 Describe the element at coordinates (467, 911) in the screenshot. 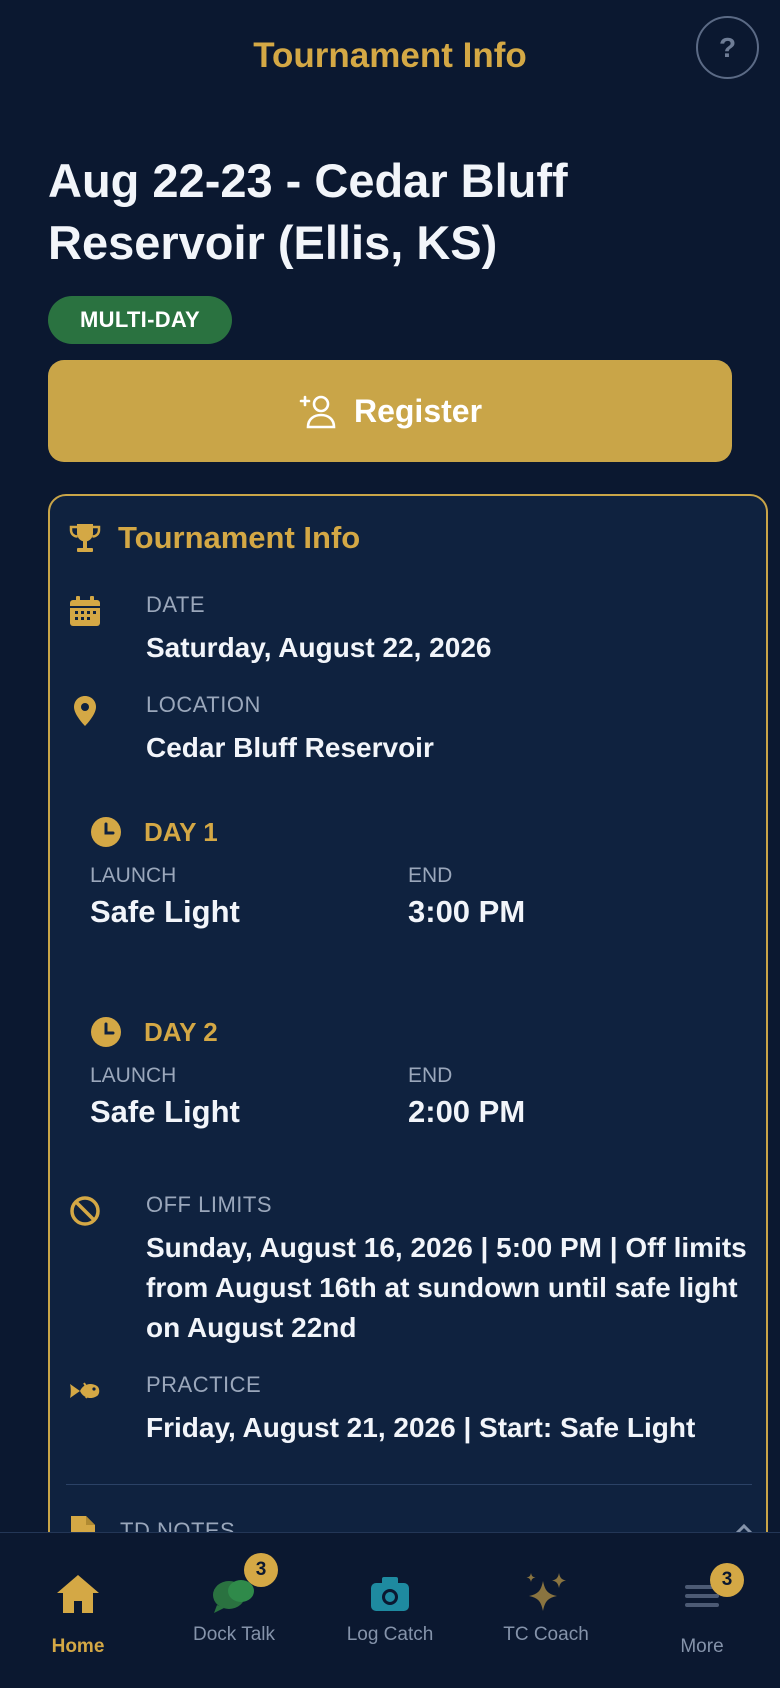

I see `day-1-end-value: 3:00 PM` at that location.